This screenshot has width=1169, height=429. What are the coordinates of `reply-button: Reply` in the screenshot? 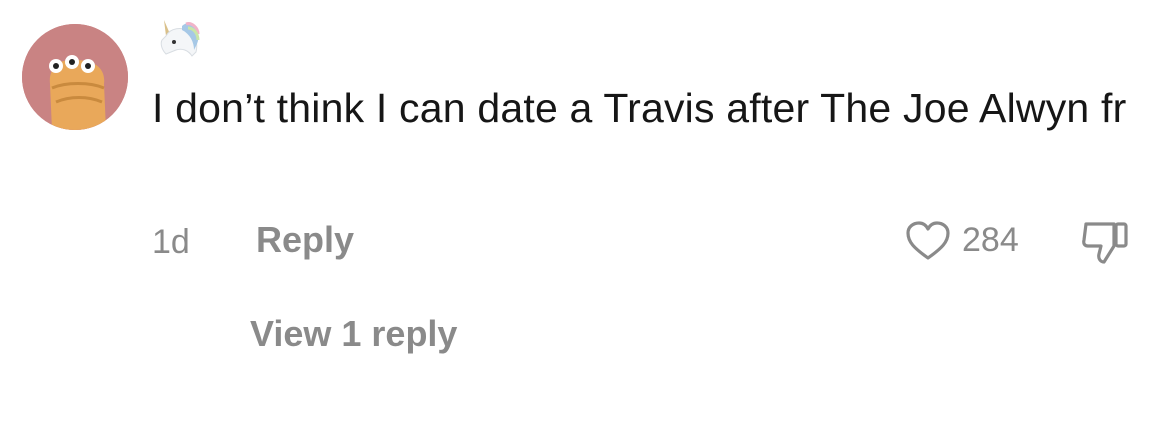 It's located at (305, 240).